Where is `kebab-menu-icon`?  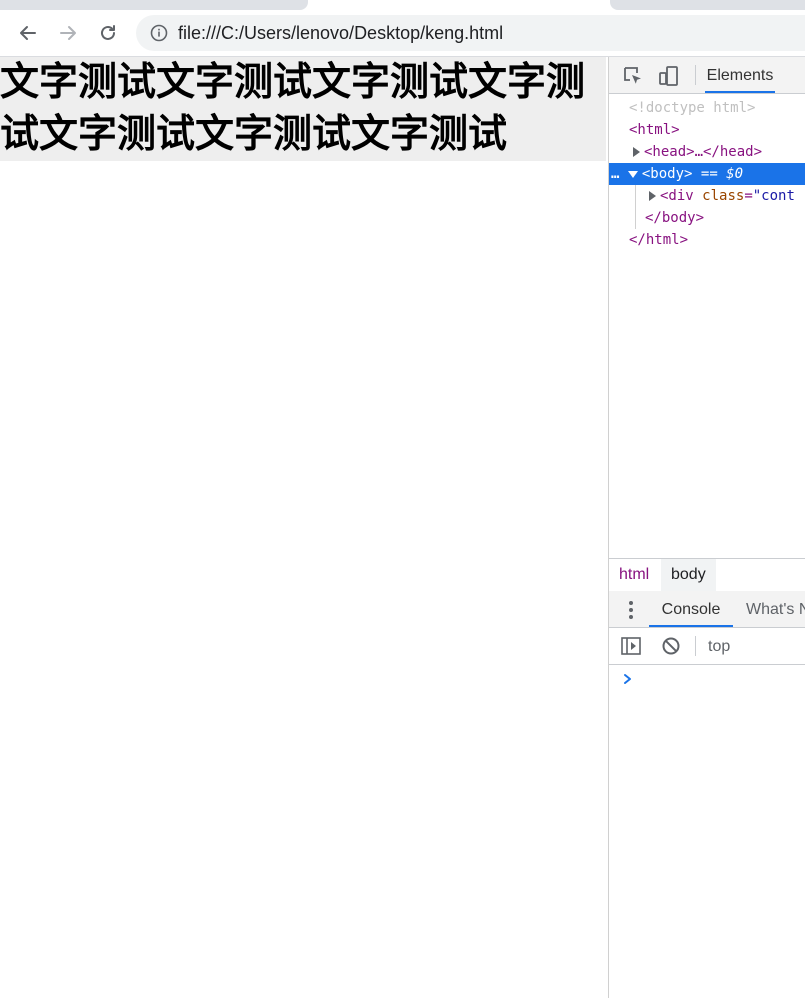
kebab-menu-icon is located at coordinates (631, 610).